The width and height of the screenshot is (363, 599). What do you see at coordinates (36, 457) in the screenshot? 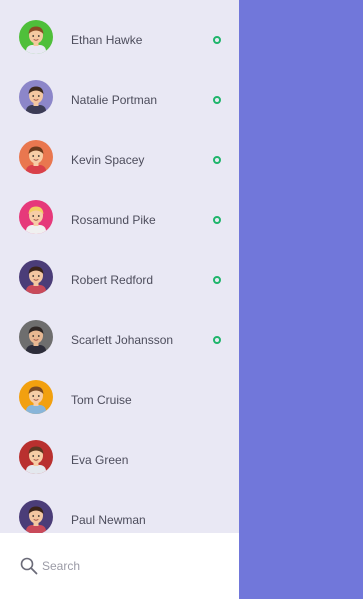
I see `avatar-man-red-bg-icon` at bounding box center [36, 457].